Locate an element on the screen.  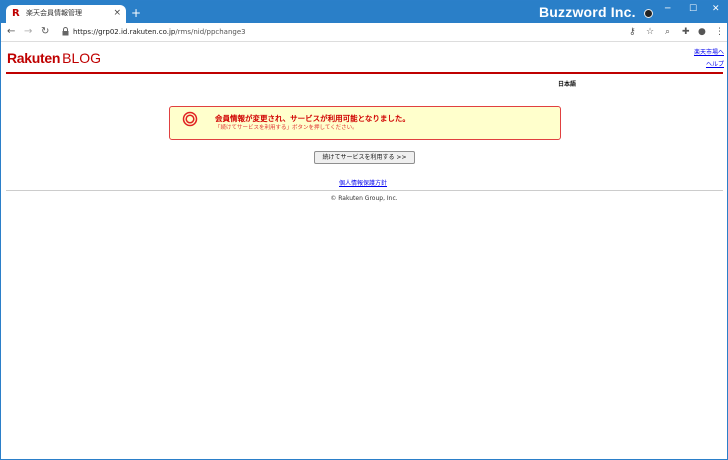
extension-search-icon: ⌕ is located at coordinates (667, 32).